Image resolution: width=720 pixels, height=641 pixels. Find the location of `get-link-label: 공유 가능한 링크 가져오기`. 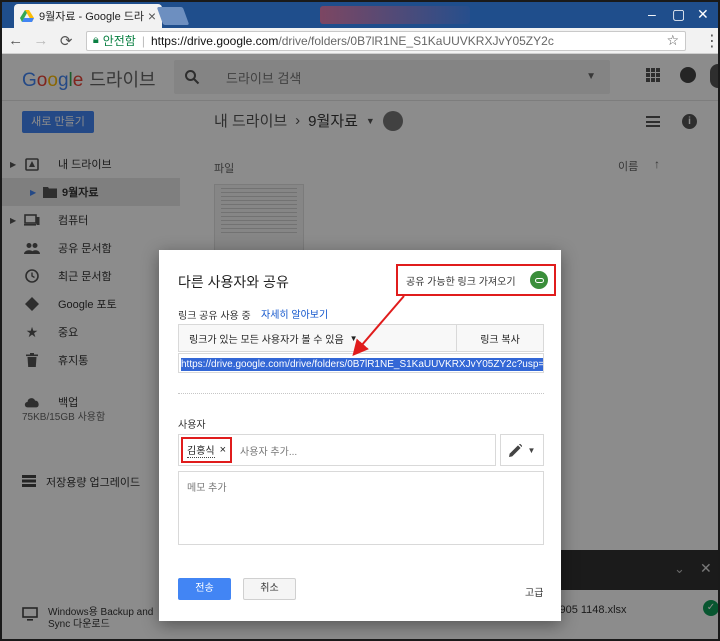

get-link-label: 공유 가능한 링크 가져오기 is located at coordinates (461, 282).